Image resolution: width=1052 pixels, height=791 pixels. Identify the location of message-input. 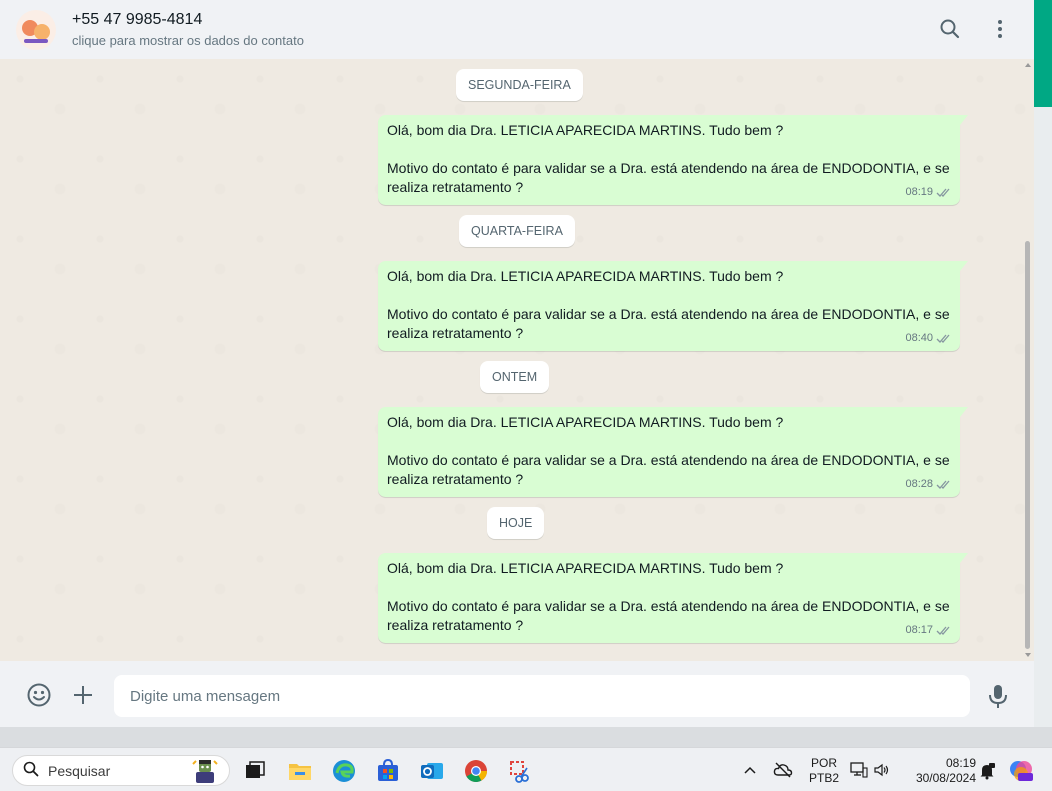
(542, 696).